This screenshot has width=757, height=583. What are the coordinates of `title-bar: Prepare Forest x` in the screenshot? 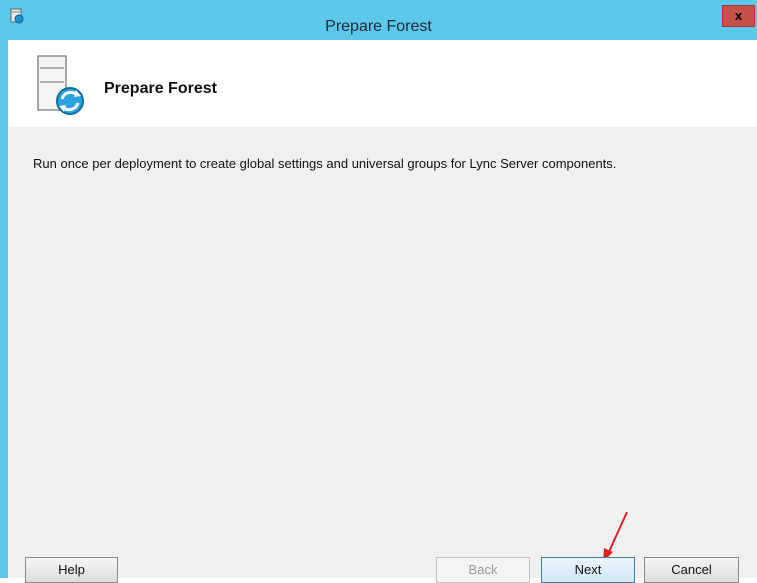 It's located at (378, 20).